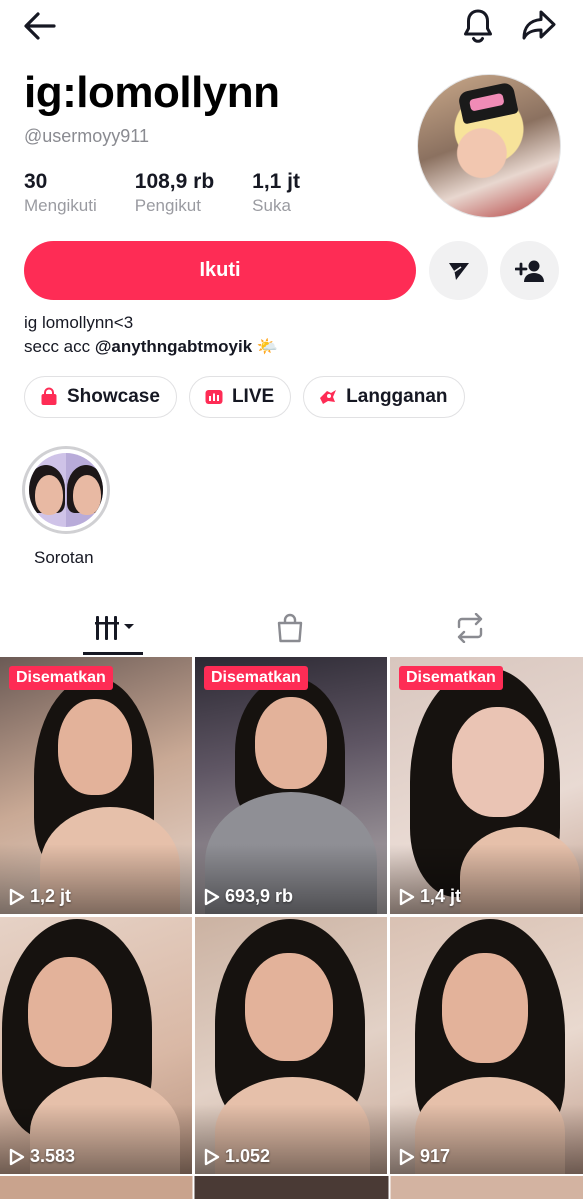 The height and width of the screenshot is (1199, 583). I want to click on follow-button: Ikuti, so click(220, 270).